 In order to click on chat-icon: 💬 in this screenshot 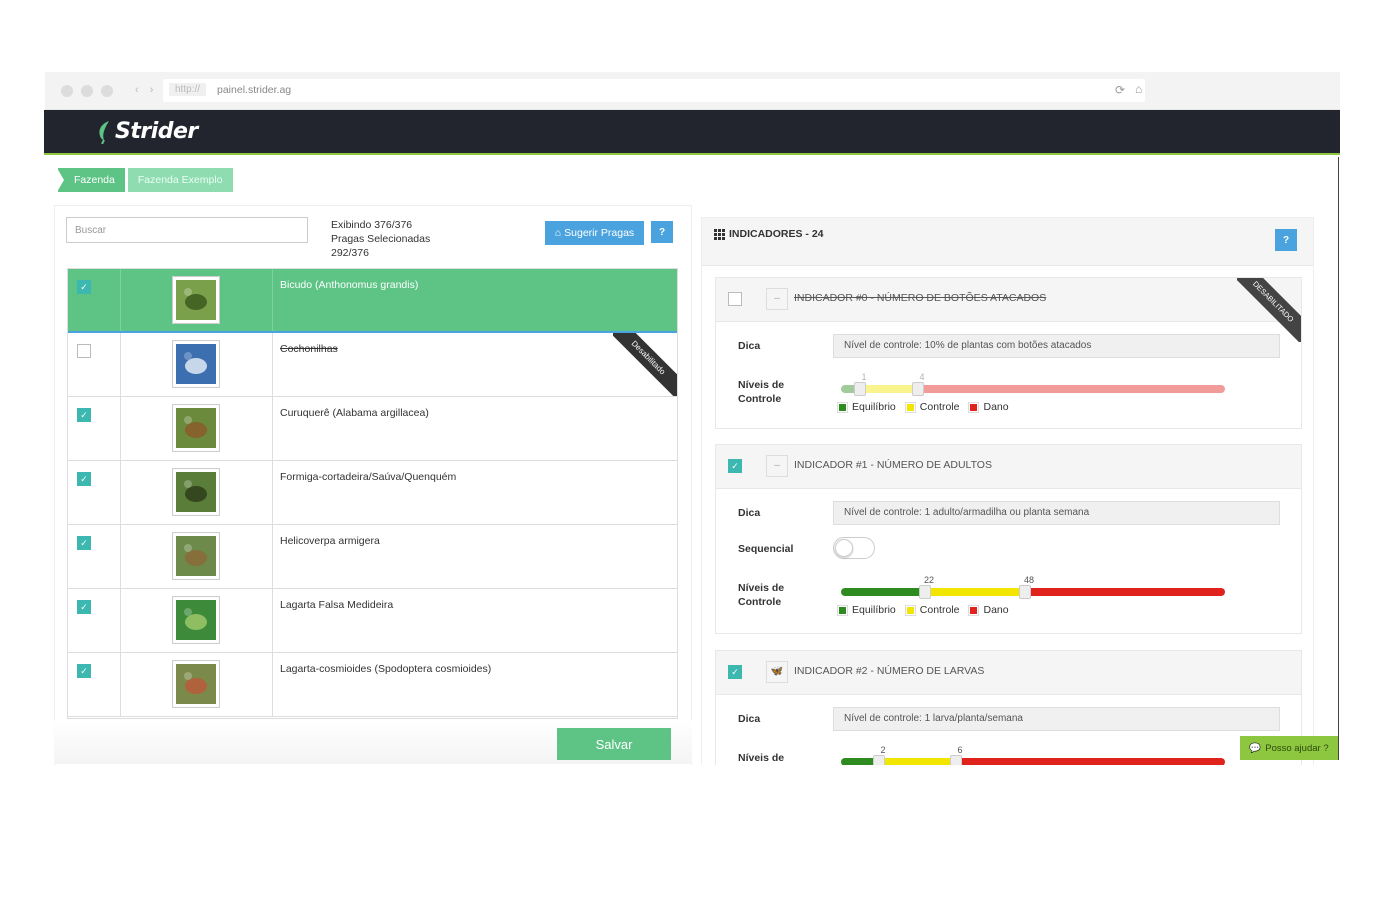, I will do `click(1255, 748)`.